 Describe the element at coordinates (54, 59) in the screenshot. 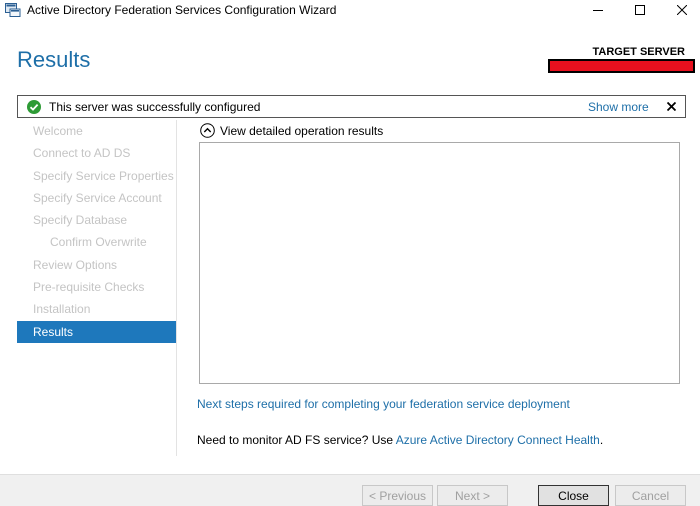

I see `page-title: Results` at that location.